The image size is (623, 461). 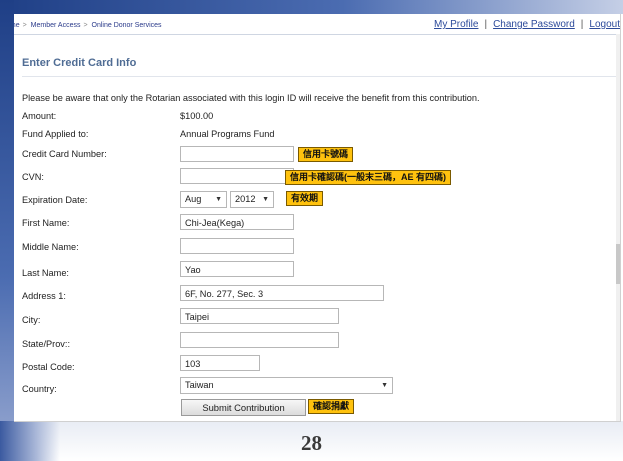 I want to click on first-name-input: Chi-Jea(Kega), so click(x=237, y=222).